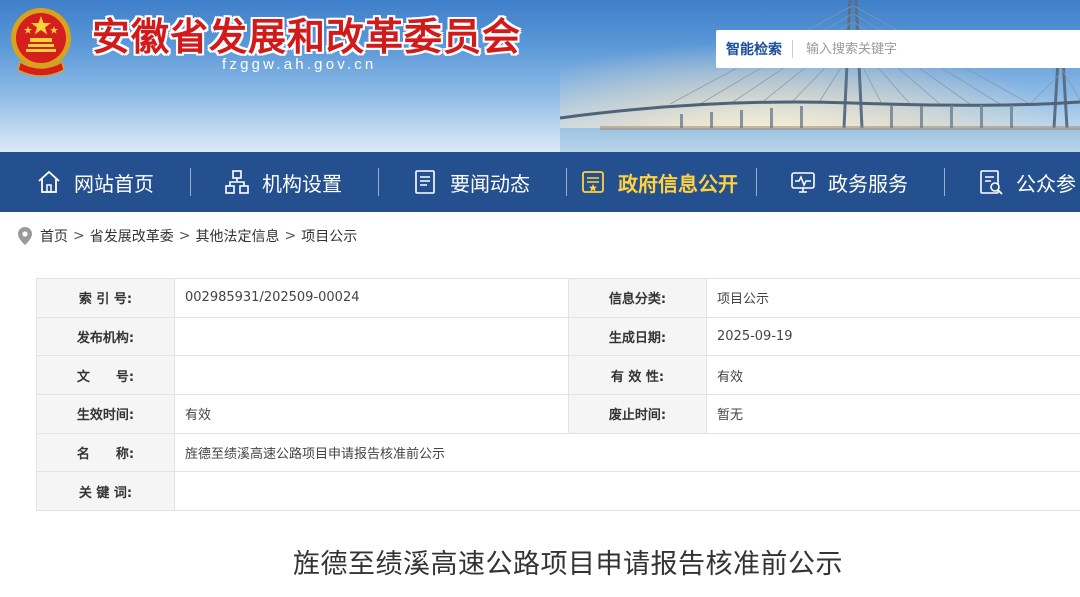 The image size is (1080, 597). What do you see at coordinates (105, 298) in the screenshot?
I see `index-number-label: 索 引 号:` at bounding box center [105, 298].